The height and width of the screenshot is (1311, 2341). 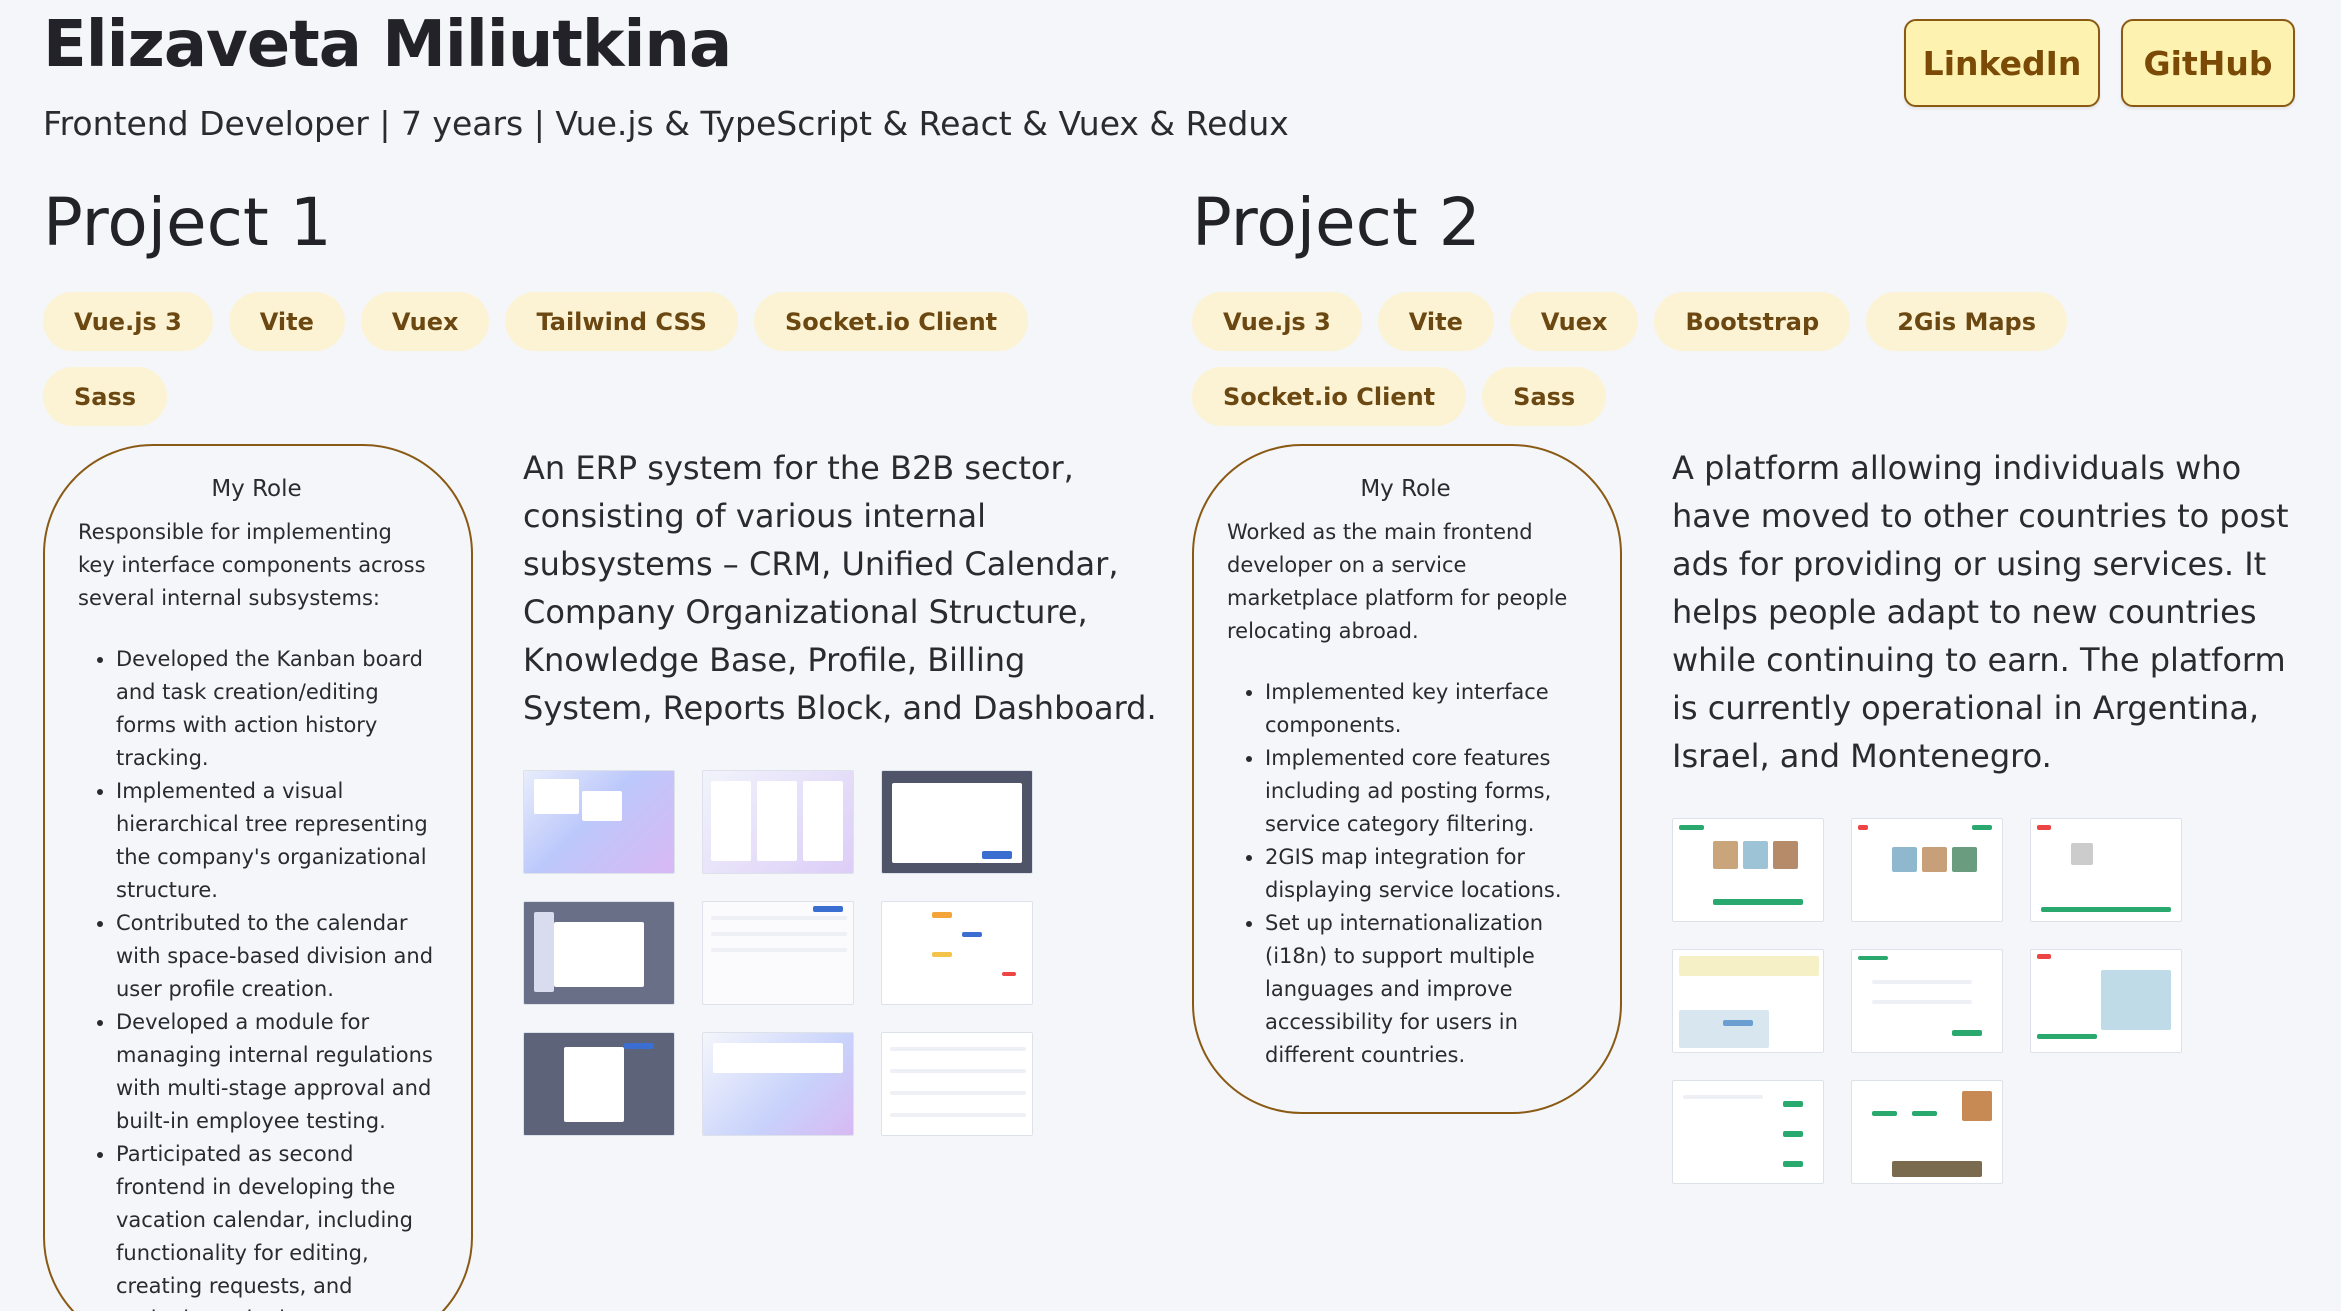 What do you see at coordinates (1424, 709) in the screenshot?
I see `role-list-item: Implemented key interface components.` at bounding box center [1424, 709].